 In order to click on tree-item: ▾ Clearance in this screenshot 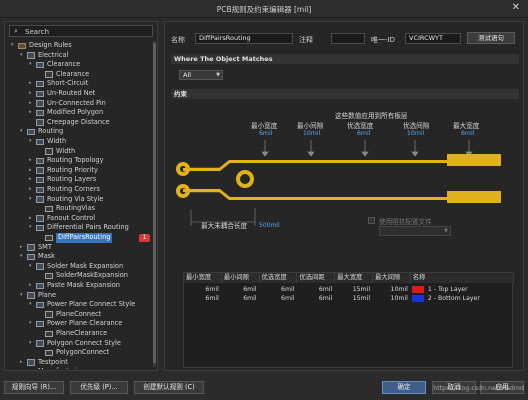, I will do `click(79, 65)`.